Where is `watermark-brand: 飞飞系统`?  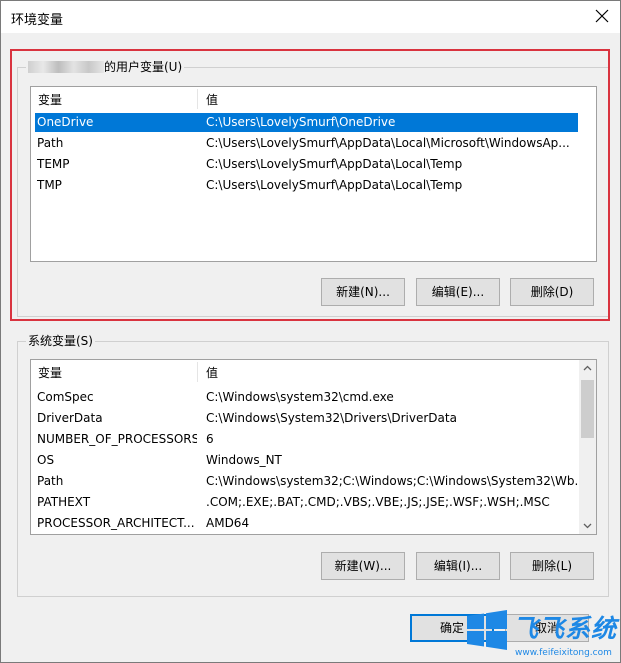 watermark-brand: 飞飞系统 is located at coordinates (565, 628).